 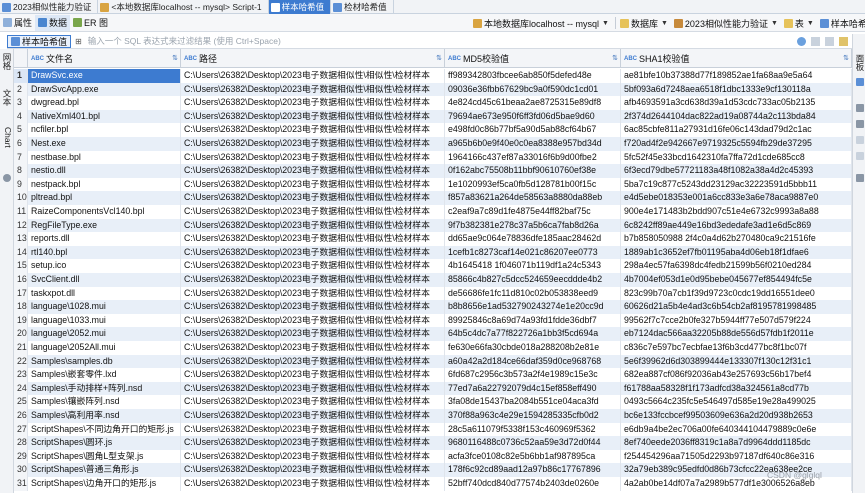 I want to click on editor-tab: 检材哈希值, so click(x=362, y=7).